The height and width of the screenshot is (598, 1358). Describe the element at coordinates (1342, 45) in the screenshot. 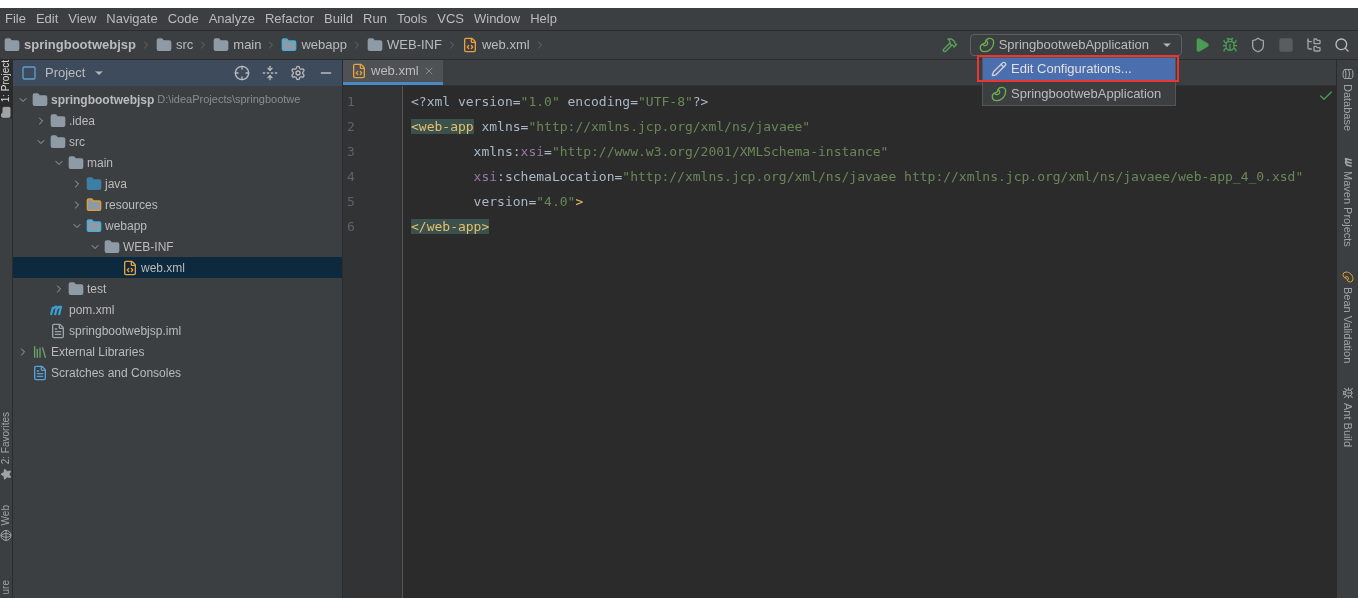

I see `search-icon` at that location.